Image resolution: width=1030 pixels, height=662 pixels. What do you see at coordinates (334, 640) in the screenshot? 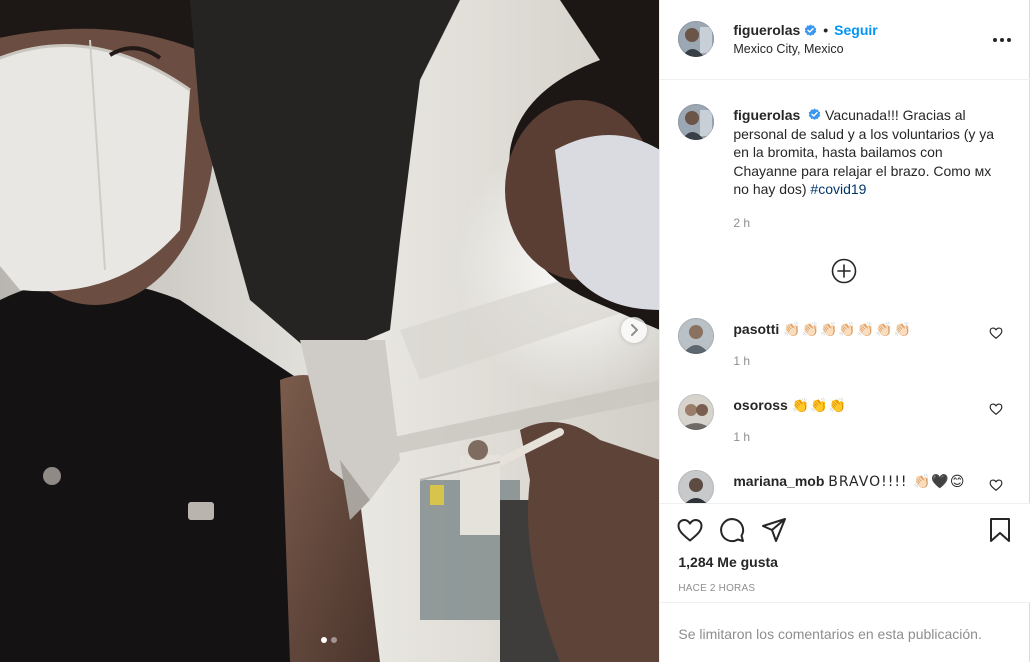
I see `carousel-dot` at bounding box center [334, 640].